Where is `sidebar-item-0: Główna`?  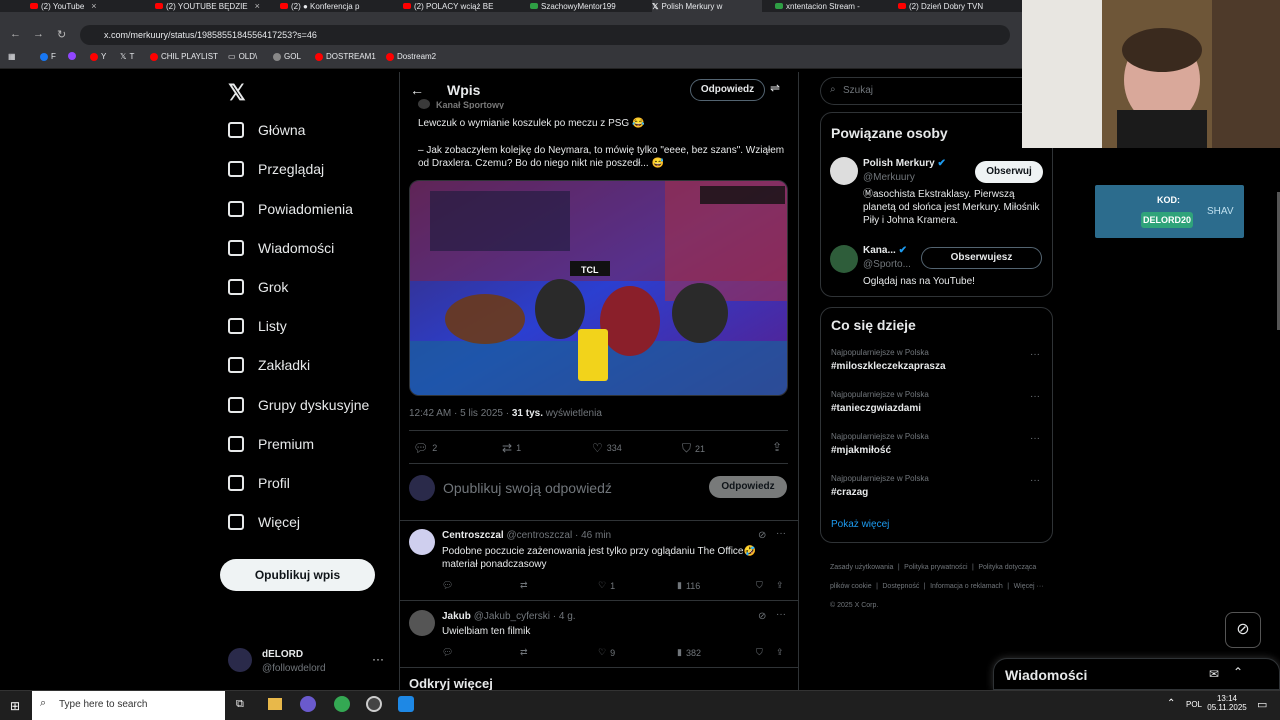 sidebar-item-0: Główna is located at coordinates (266, 130).